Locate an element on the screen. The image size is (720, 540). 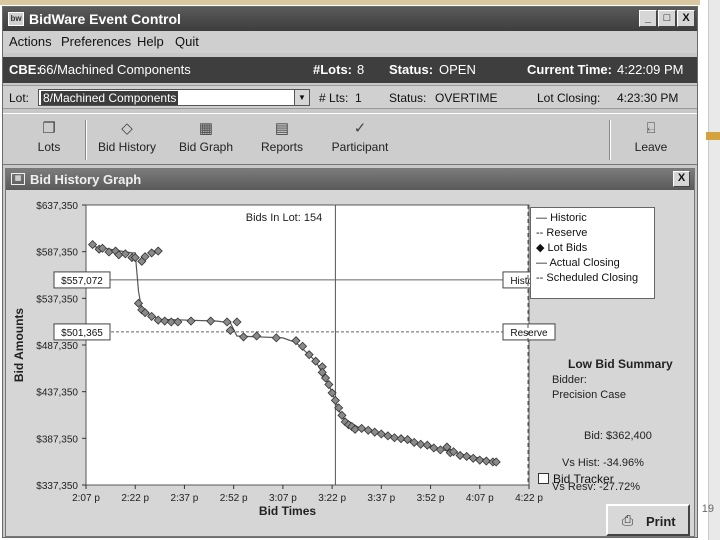
printer-icon: ⎙ is located at coordinates (628, 520).